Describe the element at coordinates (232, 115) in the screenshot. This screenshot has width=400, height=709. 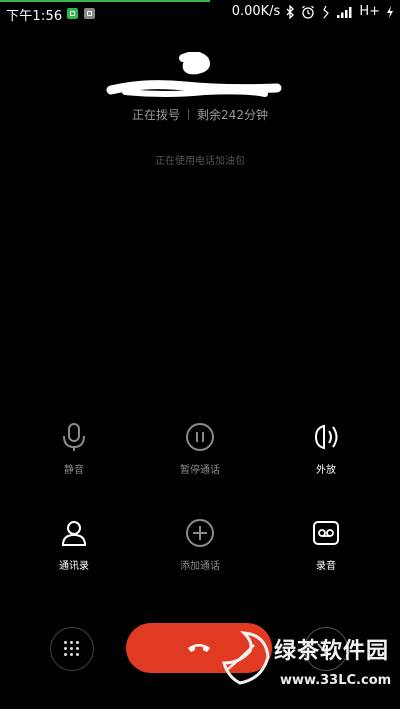
I see `remaining-minutes: 剩余242分钟` at that location.